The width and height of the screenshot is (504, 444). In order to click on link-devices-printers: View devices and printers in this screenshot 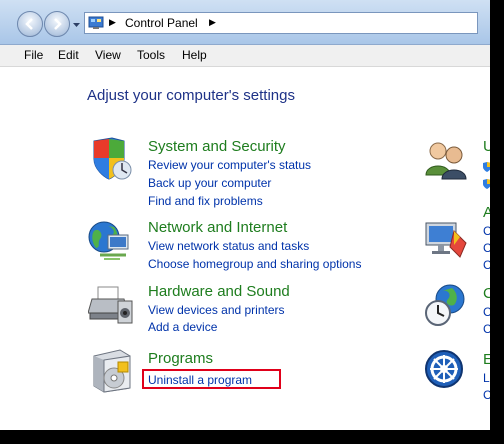, I will do `click(216, 310)`.